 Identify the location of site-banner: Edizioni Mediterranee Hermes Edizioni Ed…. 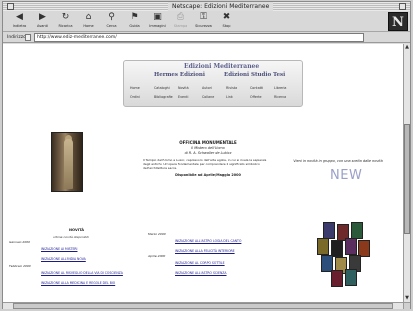
(213, 83).